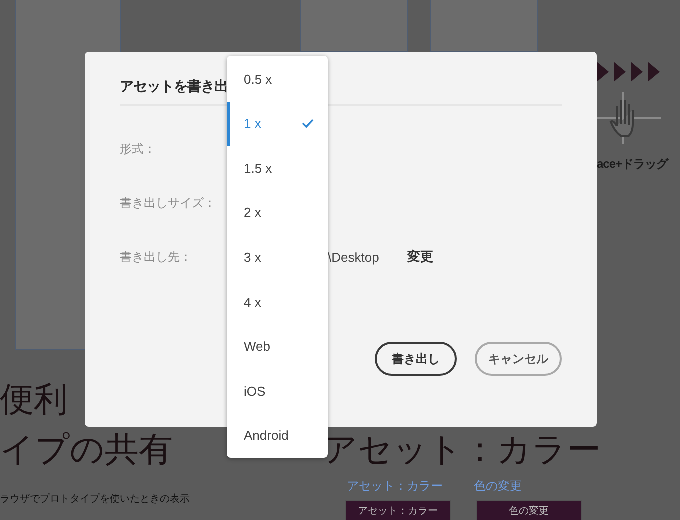  Describe the element at coordinates (277, 391) in the screenshot. I see `menu-option: iOS` at that location.